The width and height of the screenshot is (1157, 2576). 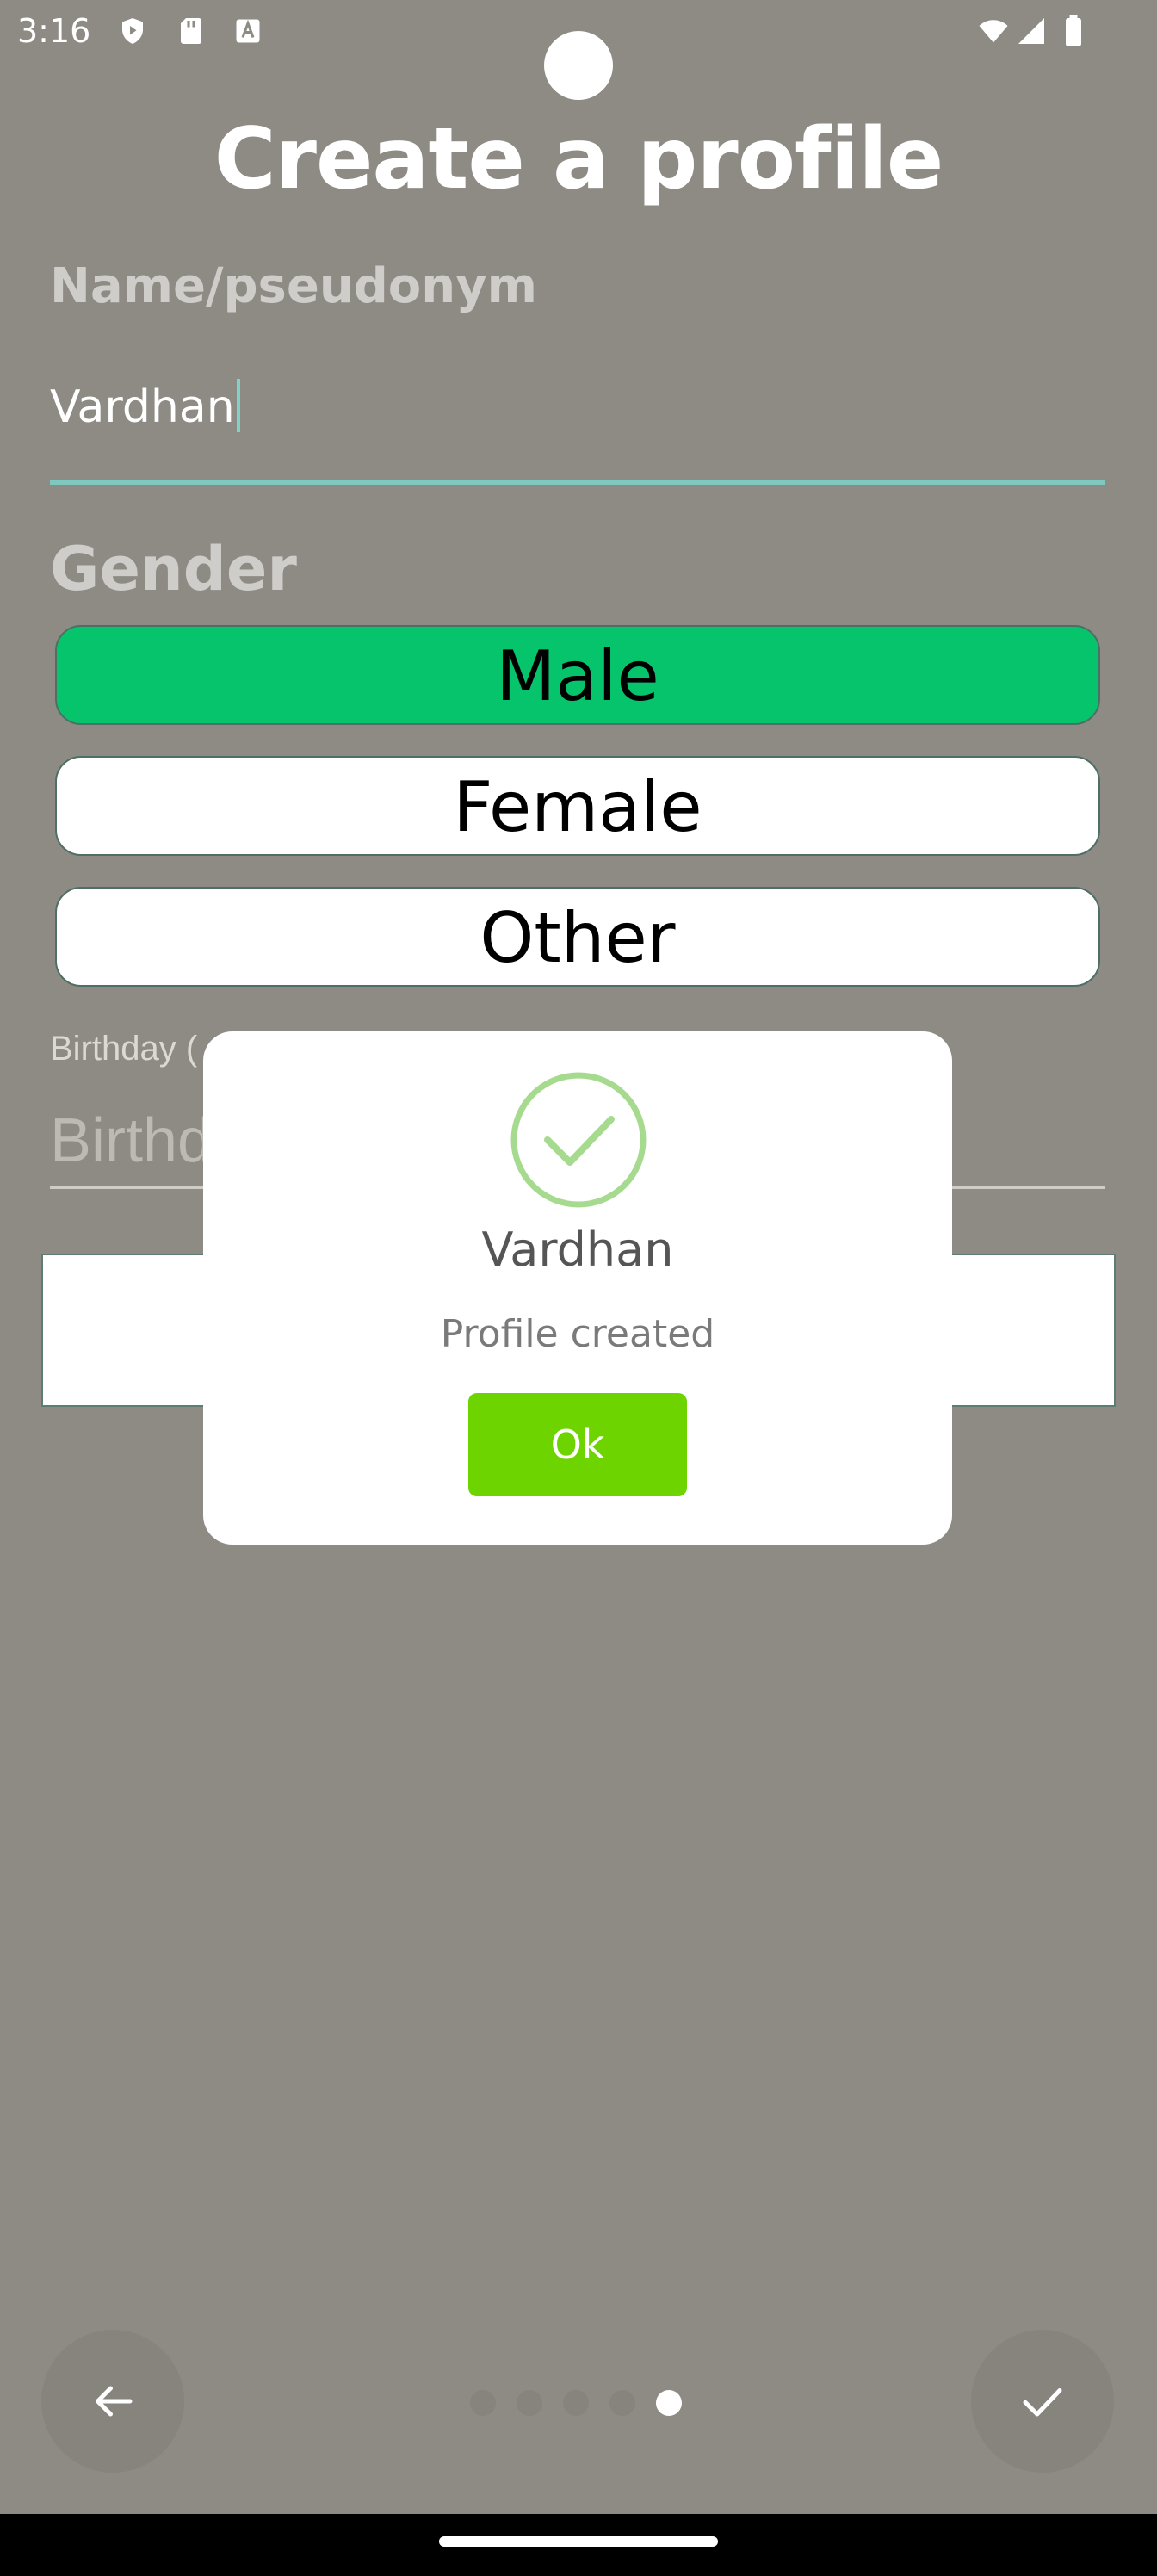 I want to click on sd-card-icon, so click(x=191, y=31).